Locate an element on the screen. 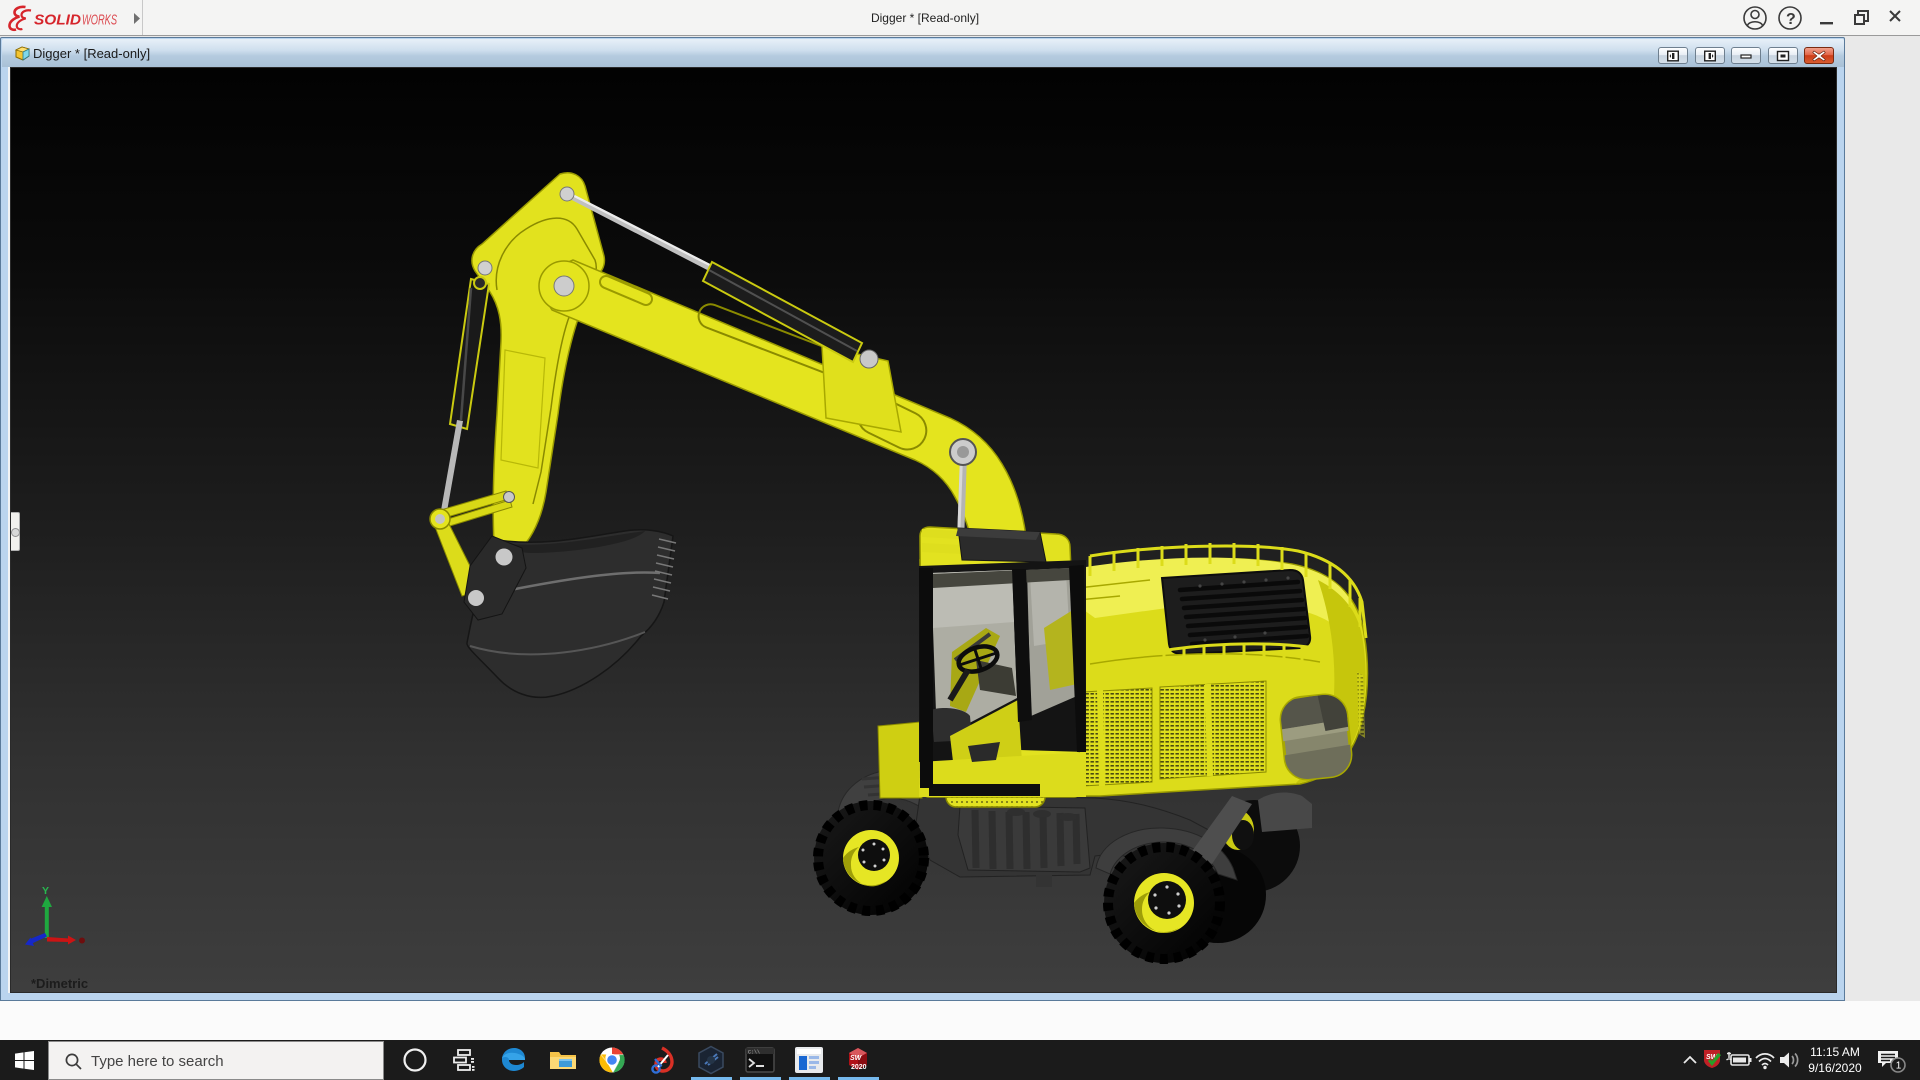  svg-text: Y is located at coordinates (45, 891).